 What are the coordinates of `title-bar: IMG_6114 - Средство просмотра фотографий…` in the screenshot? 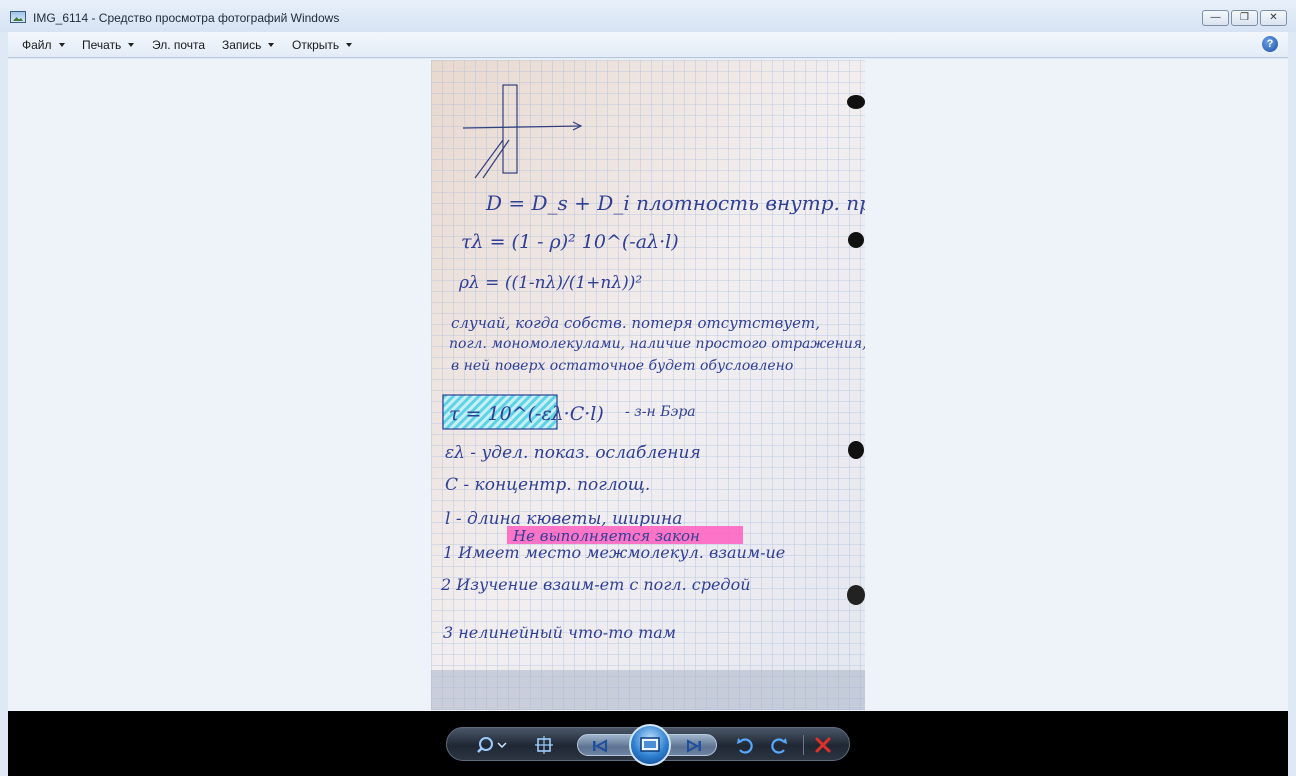 It's located at (648, 16).